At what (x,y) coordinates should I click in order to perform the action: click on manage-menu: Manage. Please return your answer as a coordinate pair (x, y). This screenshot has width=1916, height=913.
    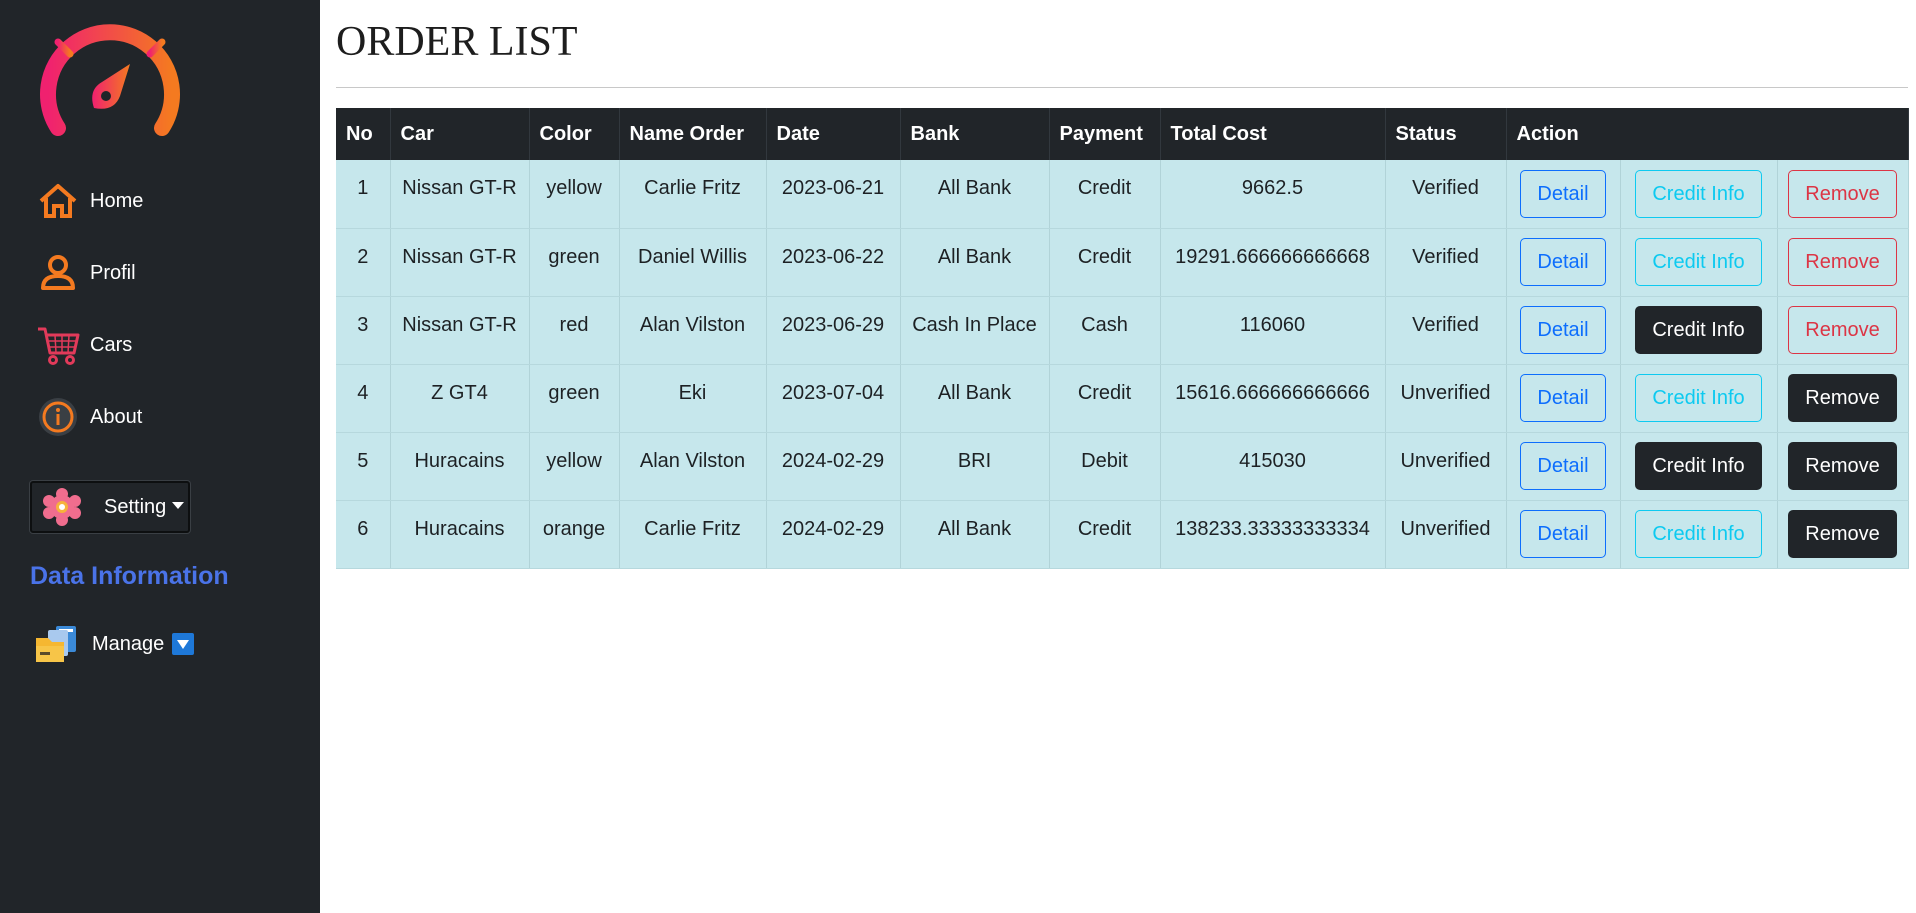
    Looking at the image, I should click on (114, 644).